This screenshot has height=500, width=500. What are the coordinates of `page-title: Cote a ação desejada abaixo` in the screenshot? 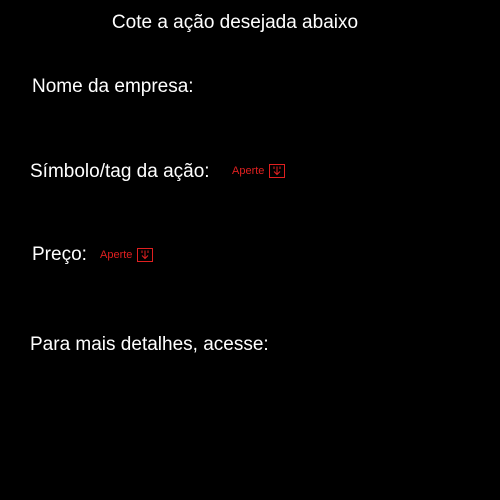 It's located at (235, 22).